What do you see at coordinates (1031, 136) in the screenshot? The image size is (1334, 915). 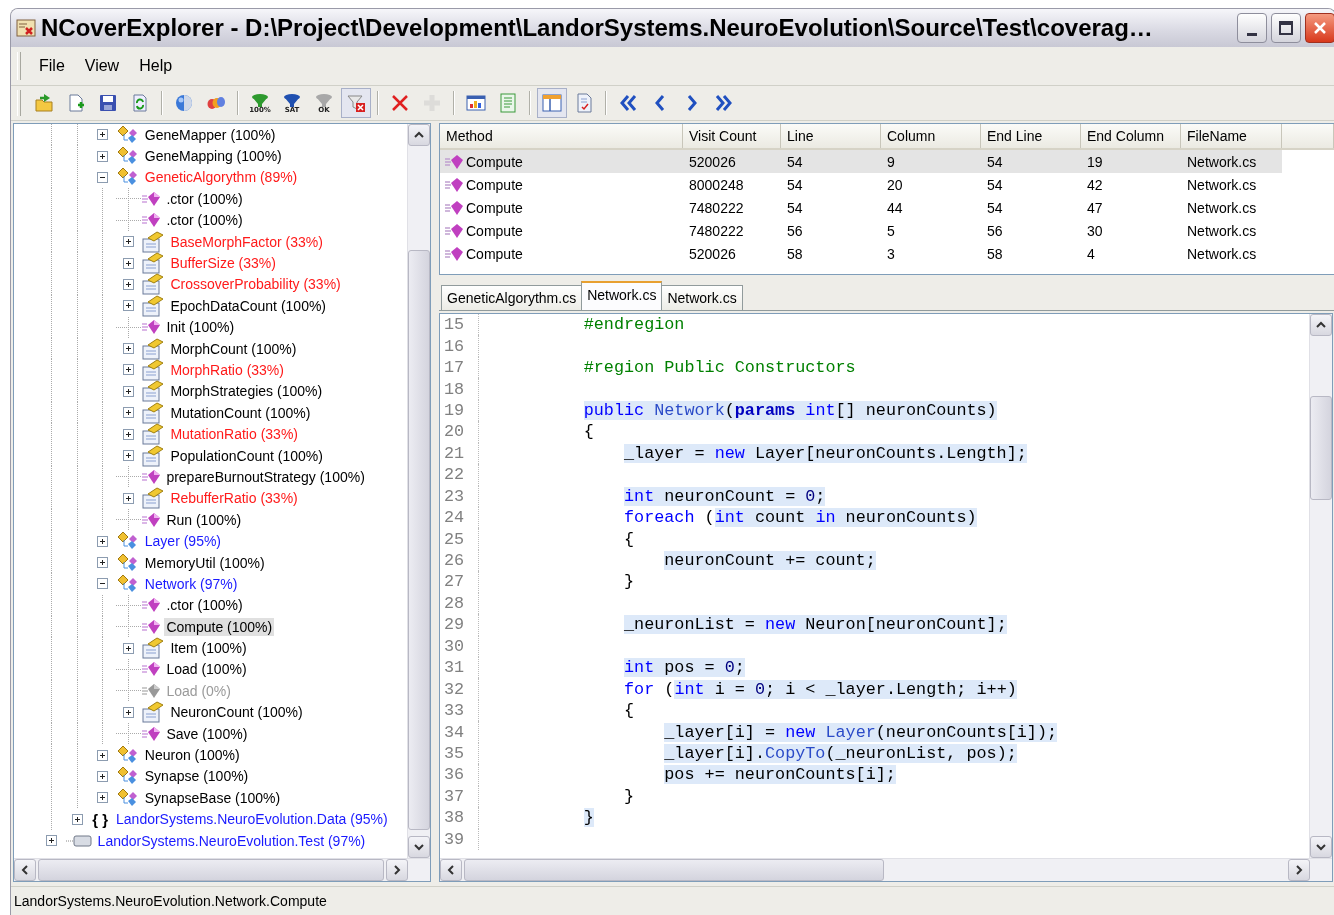 I see `column-header: End Line` at bounding box center [1031, 136].